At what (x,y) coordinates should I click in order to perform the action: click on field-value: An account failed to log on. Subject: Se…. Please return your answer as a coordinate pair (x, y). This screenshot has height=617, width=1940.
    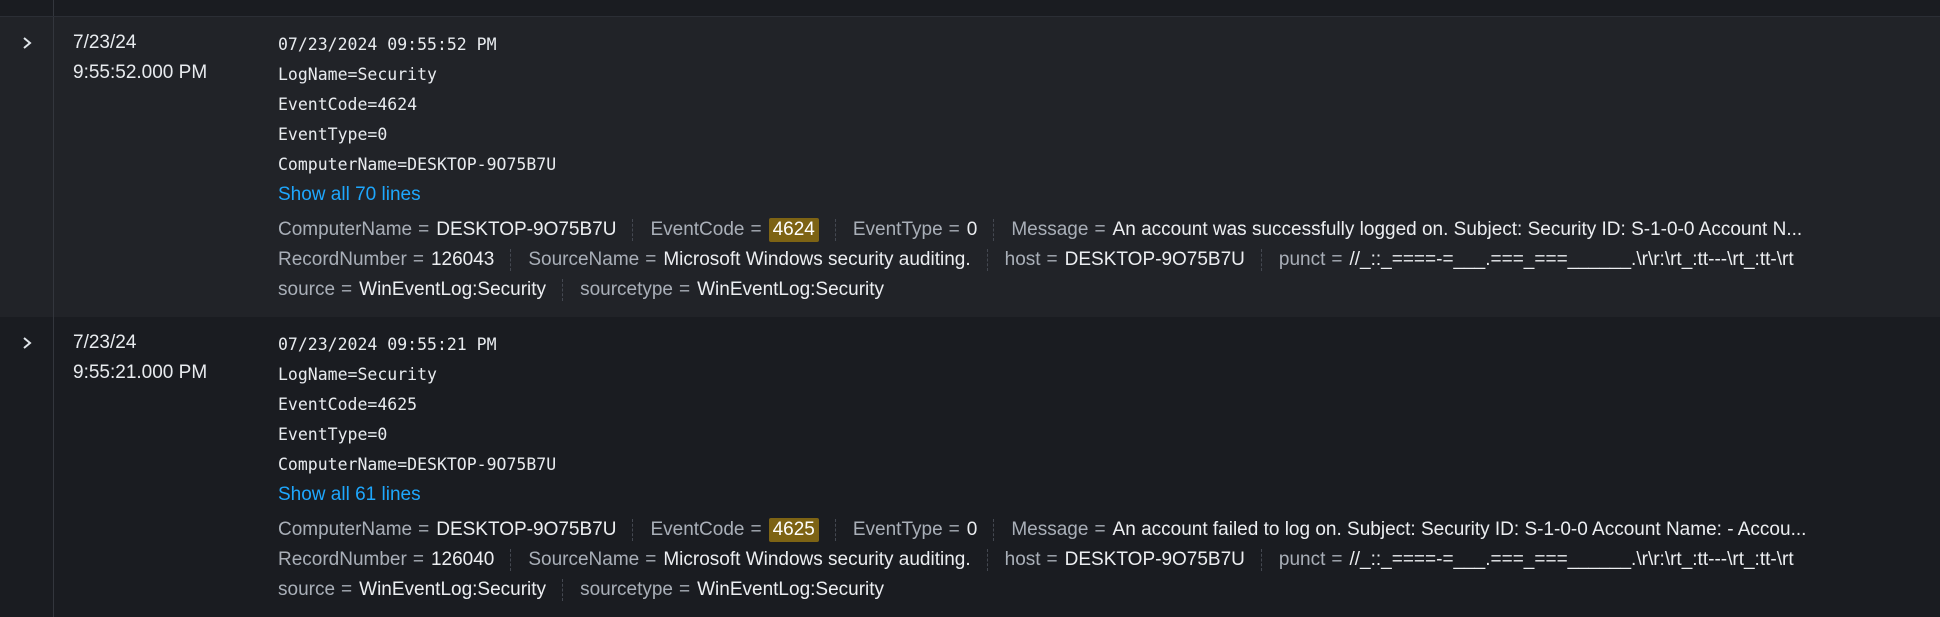
    Looking at the image, I should click on (1460, 530).